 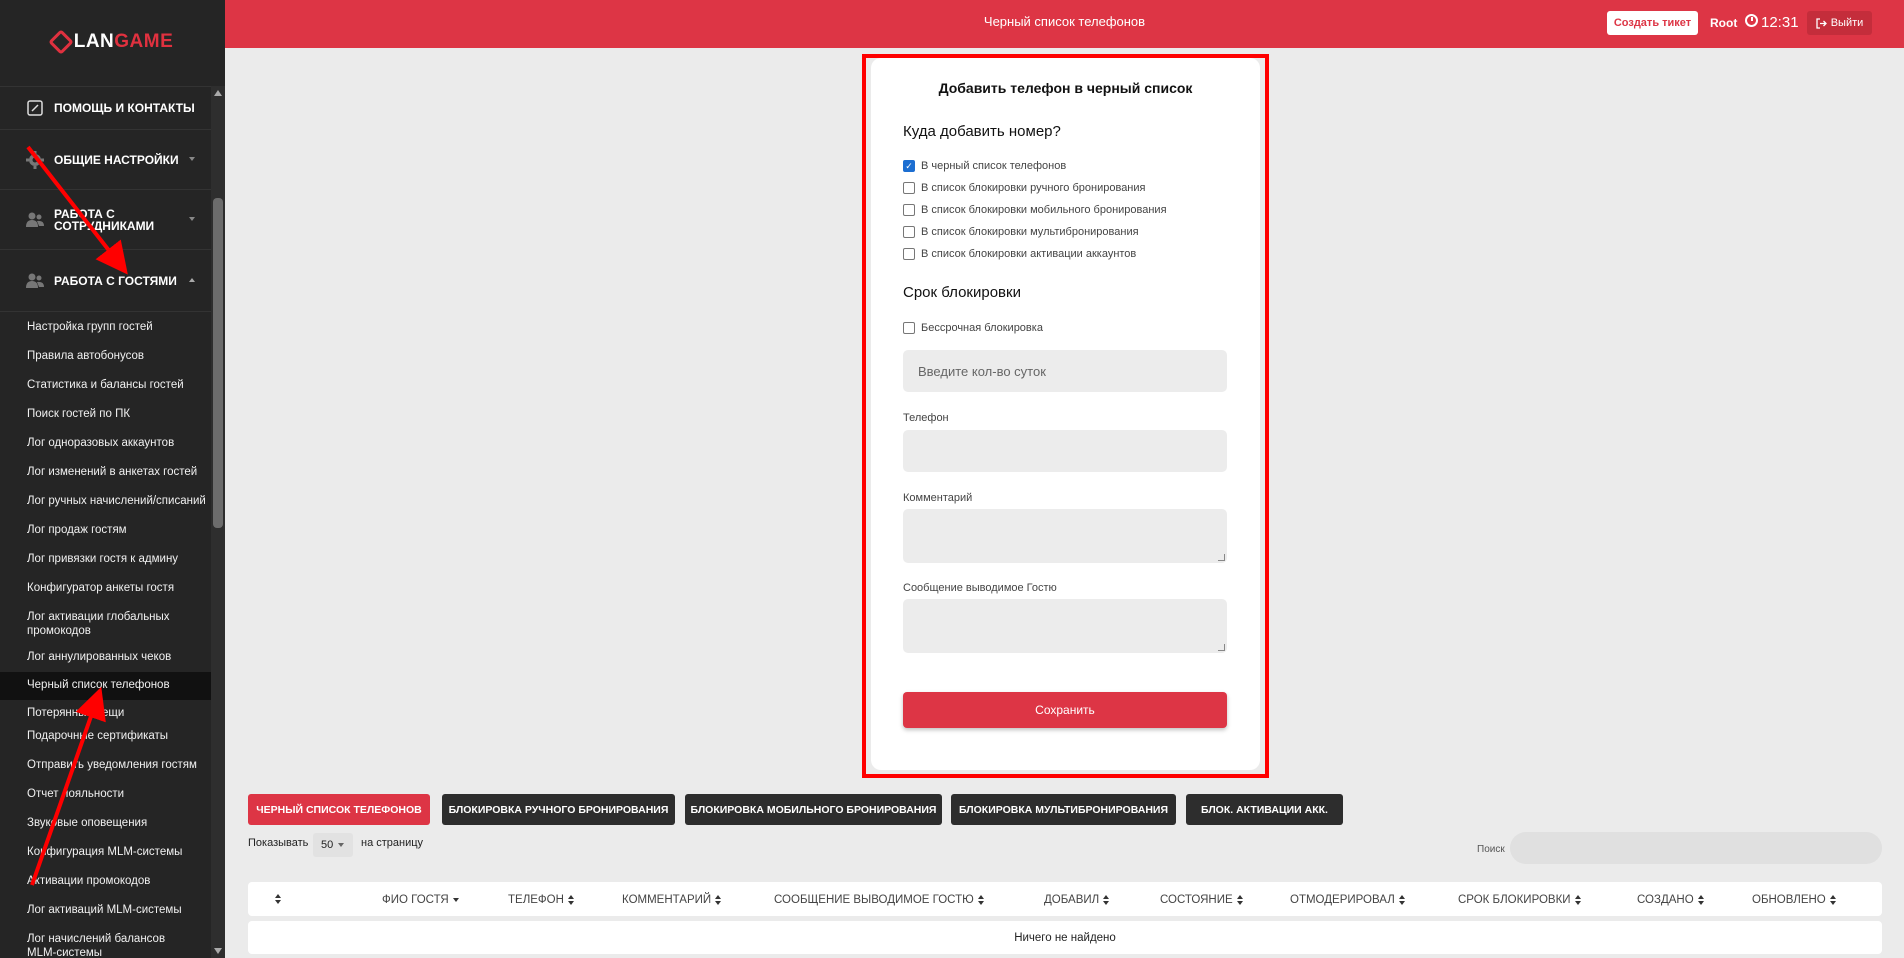 What do you see at coordinates (112, 566) in the screenshot?
I see `sidebar-item: Лог привязки гостя к админу` at bounding box center [112, 566].